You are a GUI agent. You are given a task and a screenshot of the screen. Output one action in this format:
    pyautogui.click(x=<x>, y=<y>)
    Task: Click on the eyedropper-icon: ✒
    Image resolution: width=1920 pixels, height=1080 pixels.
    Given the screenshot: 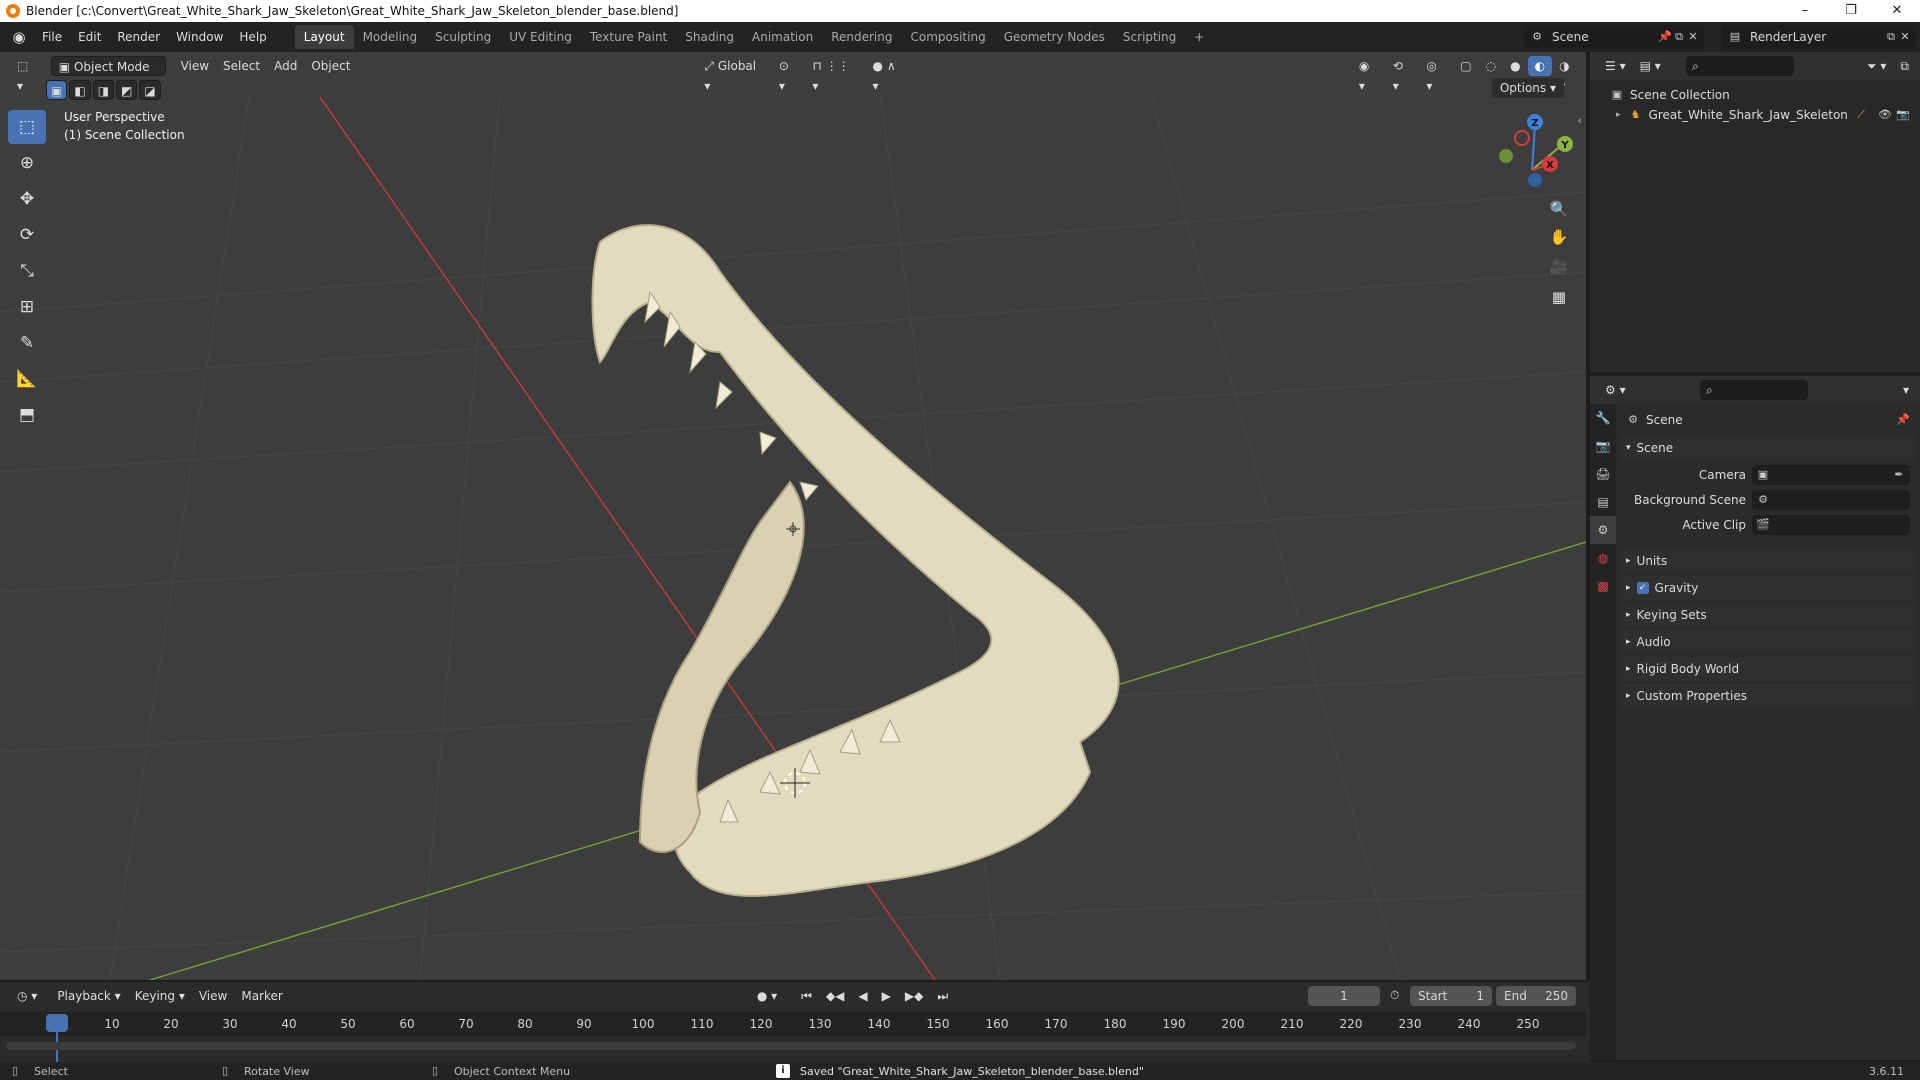 What is the action you would take?
    pyautogui.click(x=1899, y=475)
    